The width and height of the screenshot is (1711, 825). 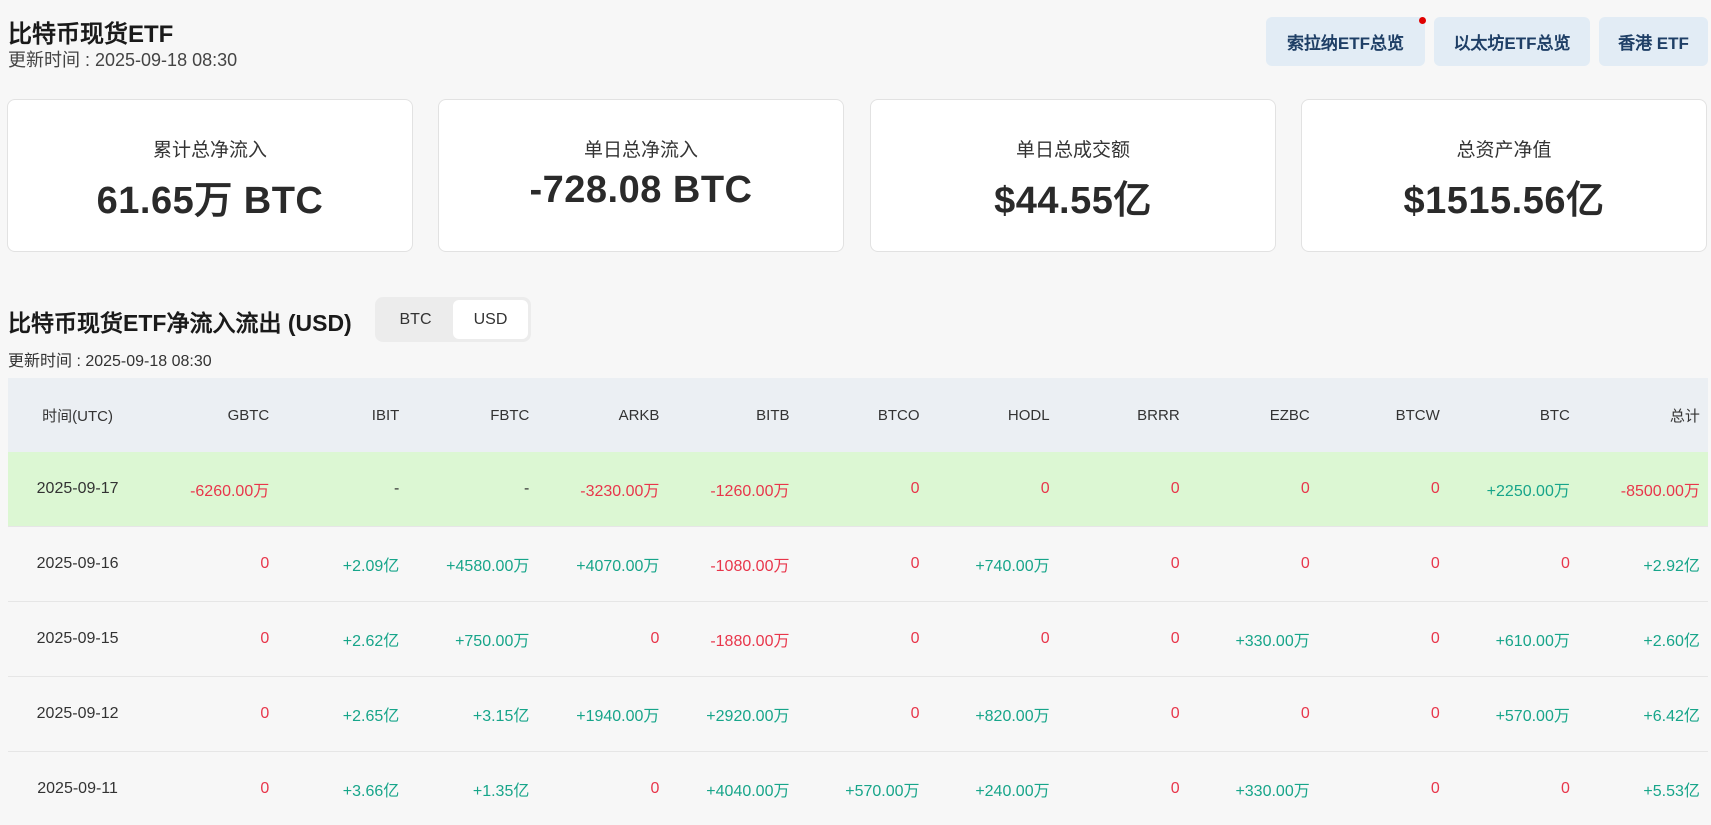 What do you see at coordinates (510, 415) in the screenshot?
I see `column-header-fbtc: FBTC` at bounding box center [510, 415].